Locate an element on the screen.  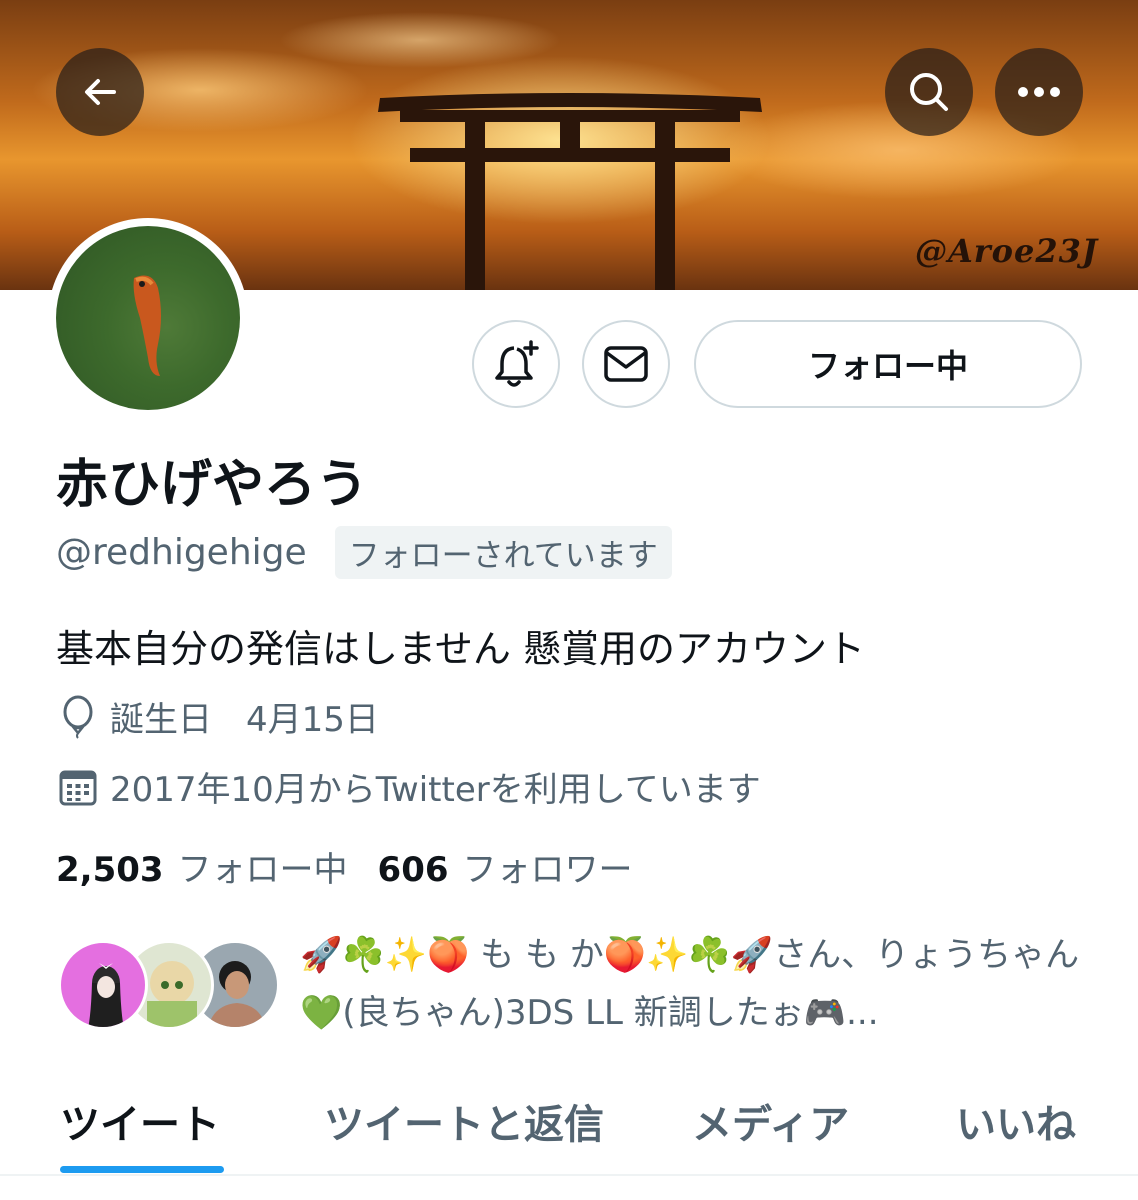
envelope-icon is located at coordinates (626, 364).